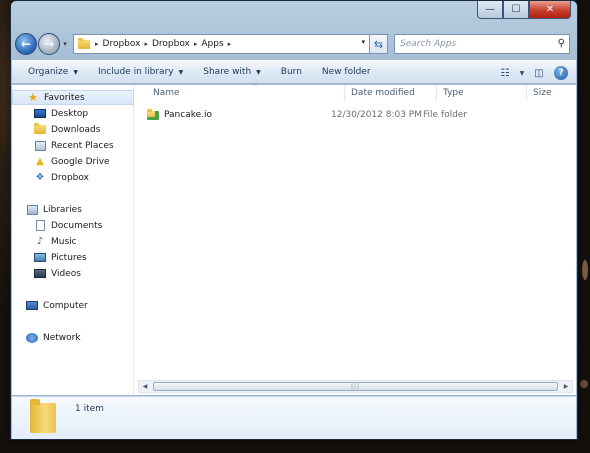 Image resolution: width=590 pixels, height=453 pixels. Describe the element at coordinates (550, 10) in the screenshot. I see `close-button: ✕` at that location.